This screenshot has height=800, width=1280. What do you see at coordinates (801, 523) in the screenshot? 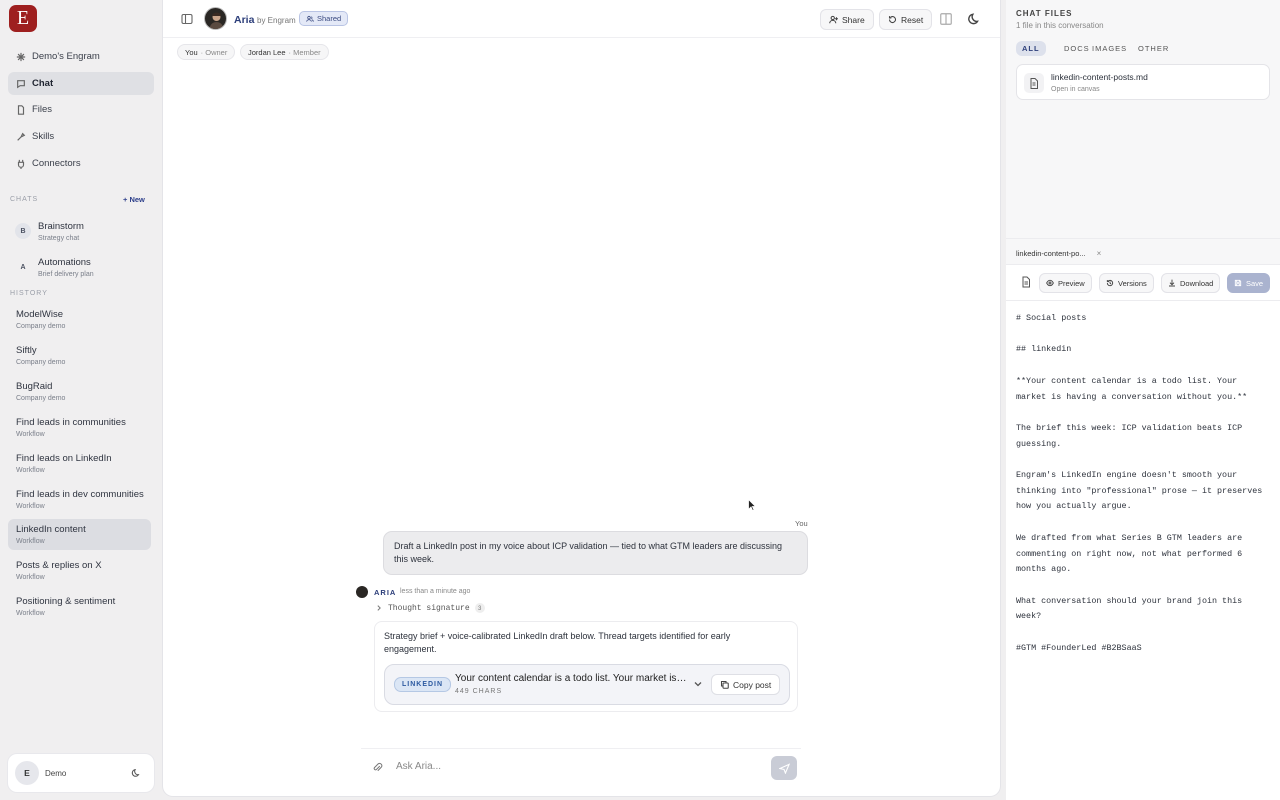
I see `user-message-author: You` at bounding box center [801, 523].